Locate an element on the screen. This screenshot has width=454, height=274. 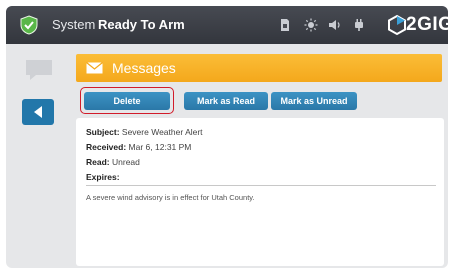
arrow-left-icon is located at coordinates (38, 112).